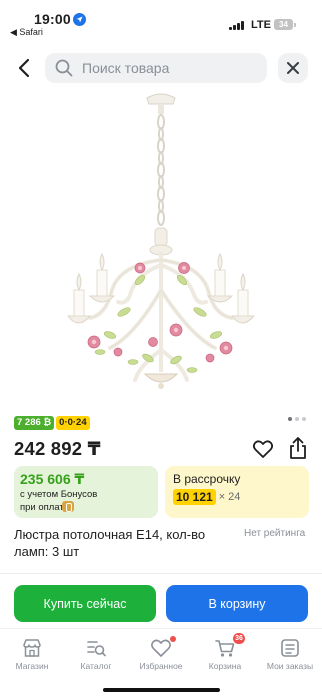 Image resolution: width=322 pixels, height=700 pixels. What do you see at coordinates (96, 666) in the screenshot?
I see `tab-catalog-label: Каталог` at bounding box center [96, 666].